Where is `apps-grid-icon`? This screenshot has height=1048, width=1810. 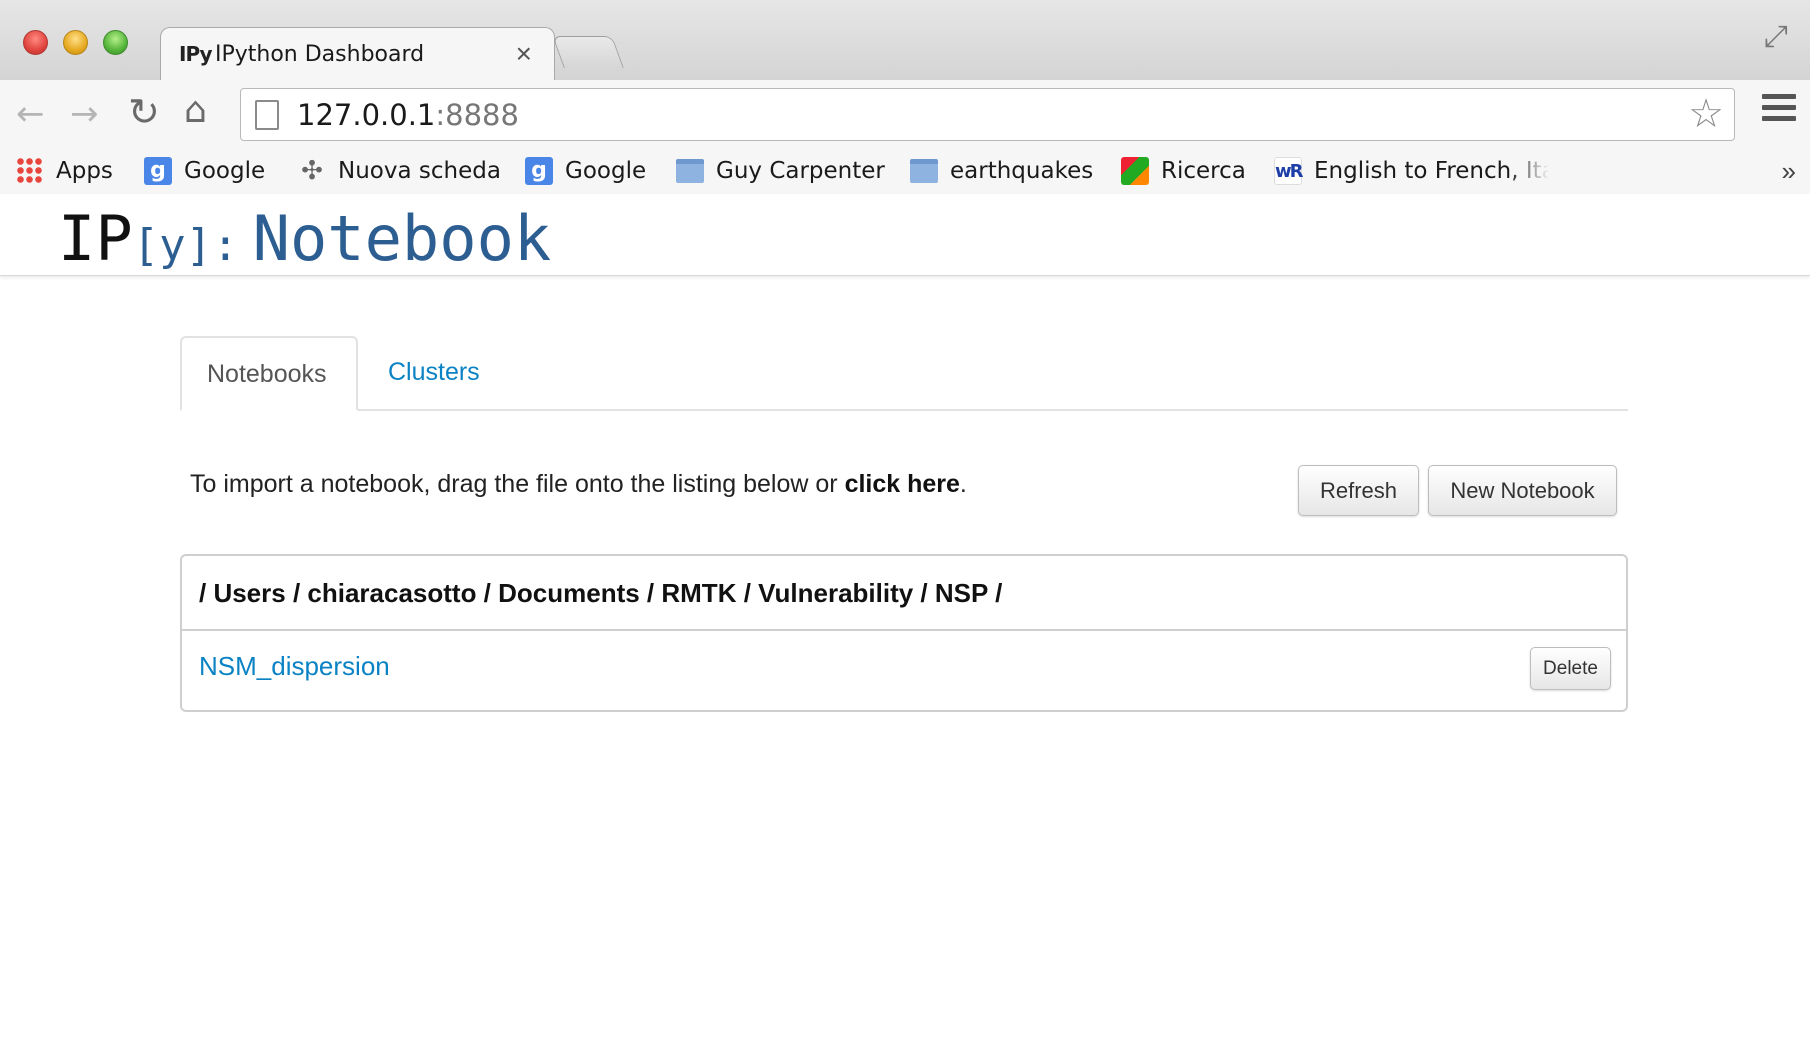
apps-grid-icon is located at coordinates (30, 171).